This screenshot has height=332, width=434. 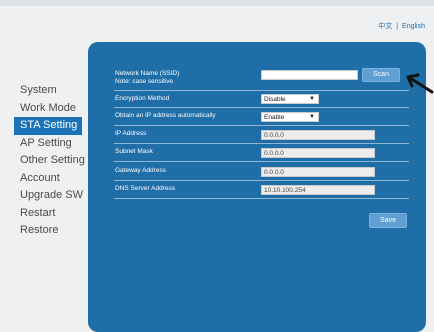 What do you see at coordinates (145, 188) in the screenshot?
I see `dns-server-label: DNS Server Address` at bounding box center [145, 188].